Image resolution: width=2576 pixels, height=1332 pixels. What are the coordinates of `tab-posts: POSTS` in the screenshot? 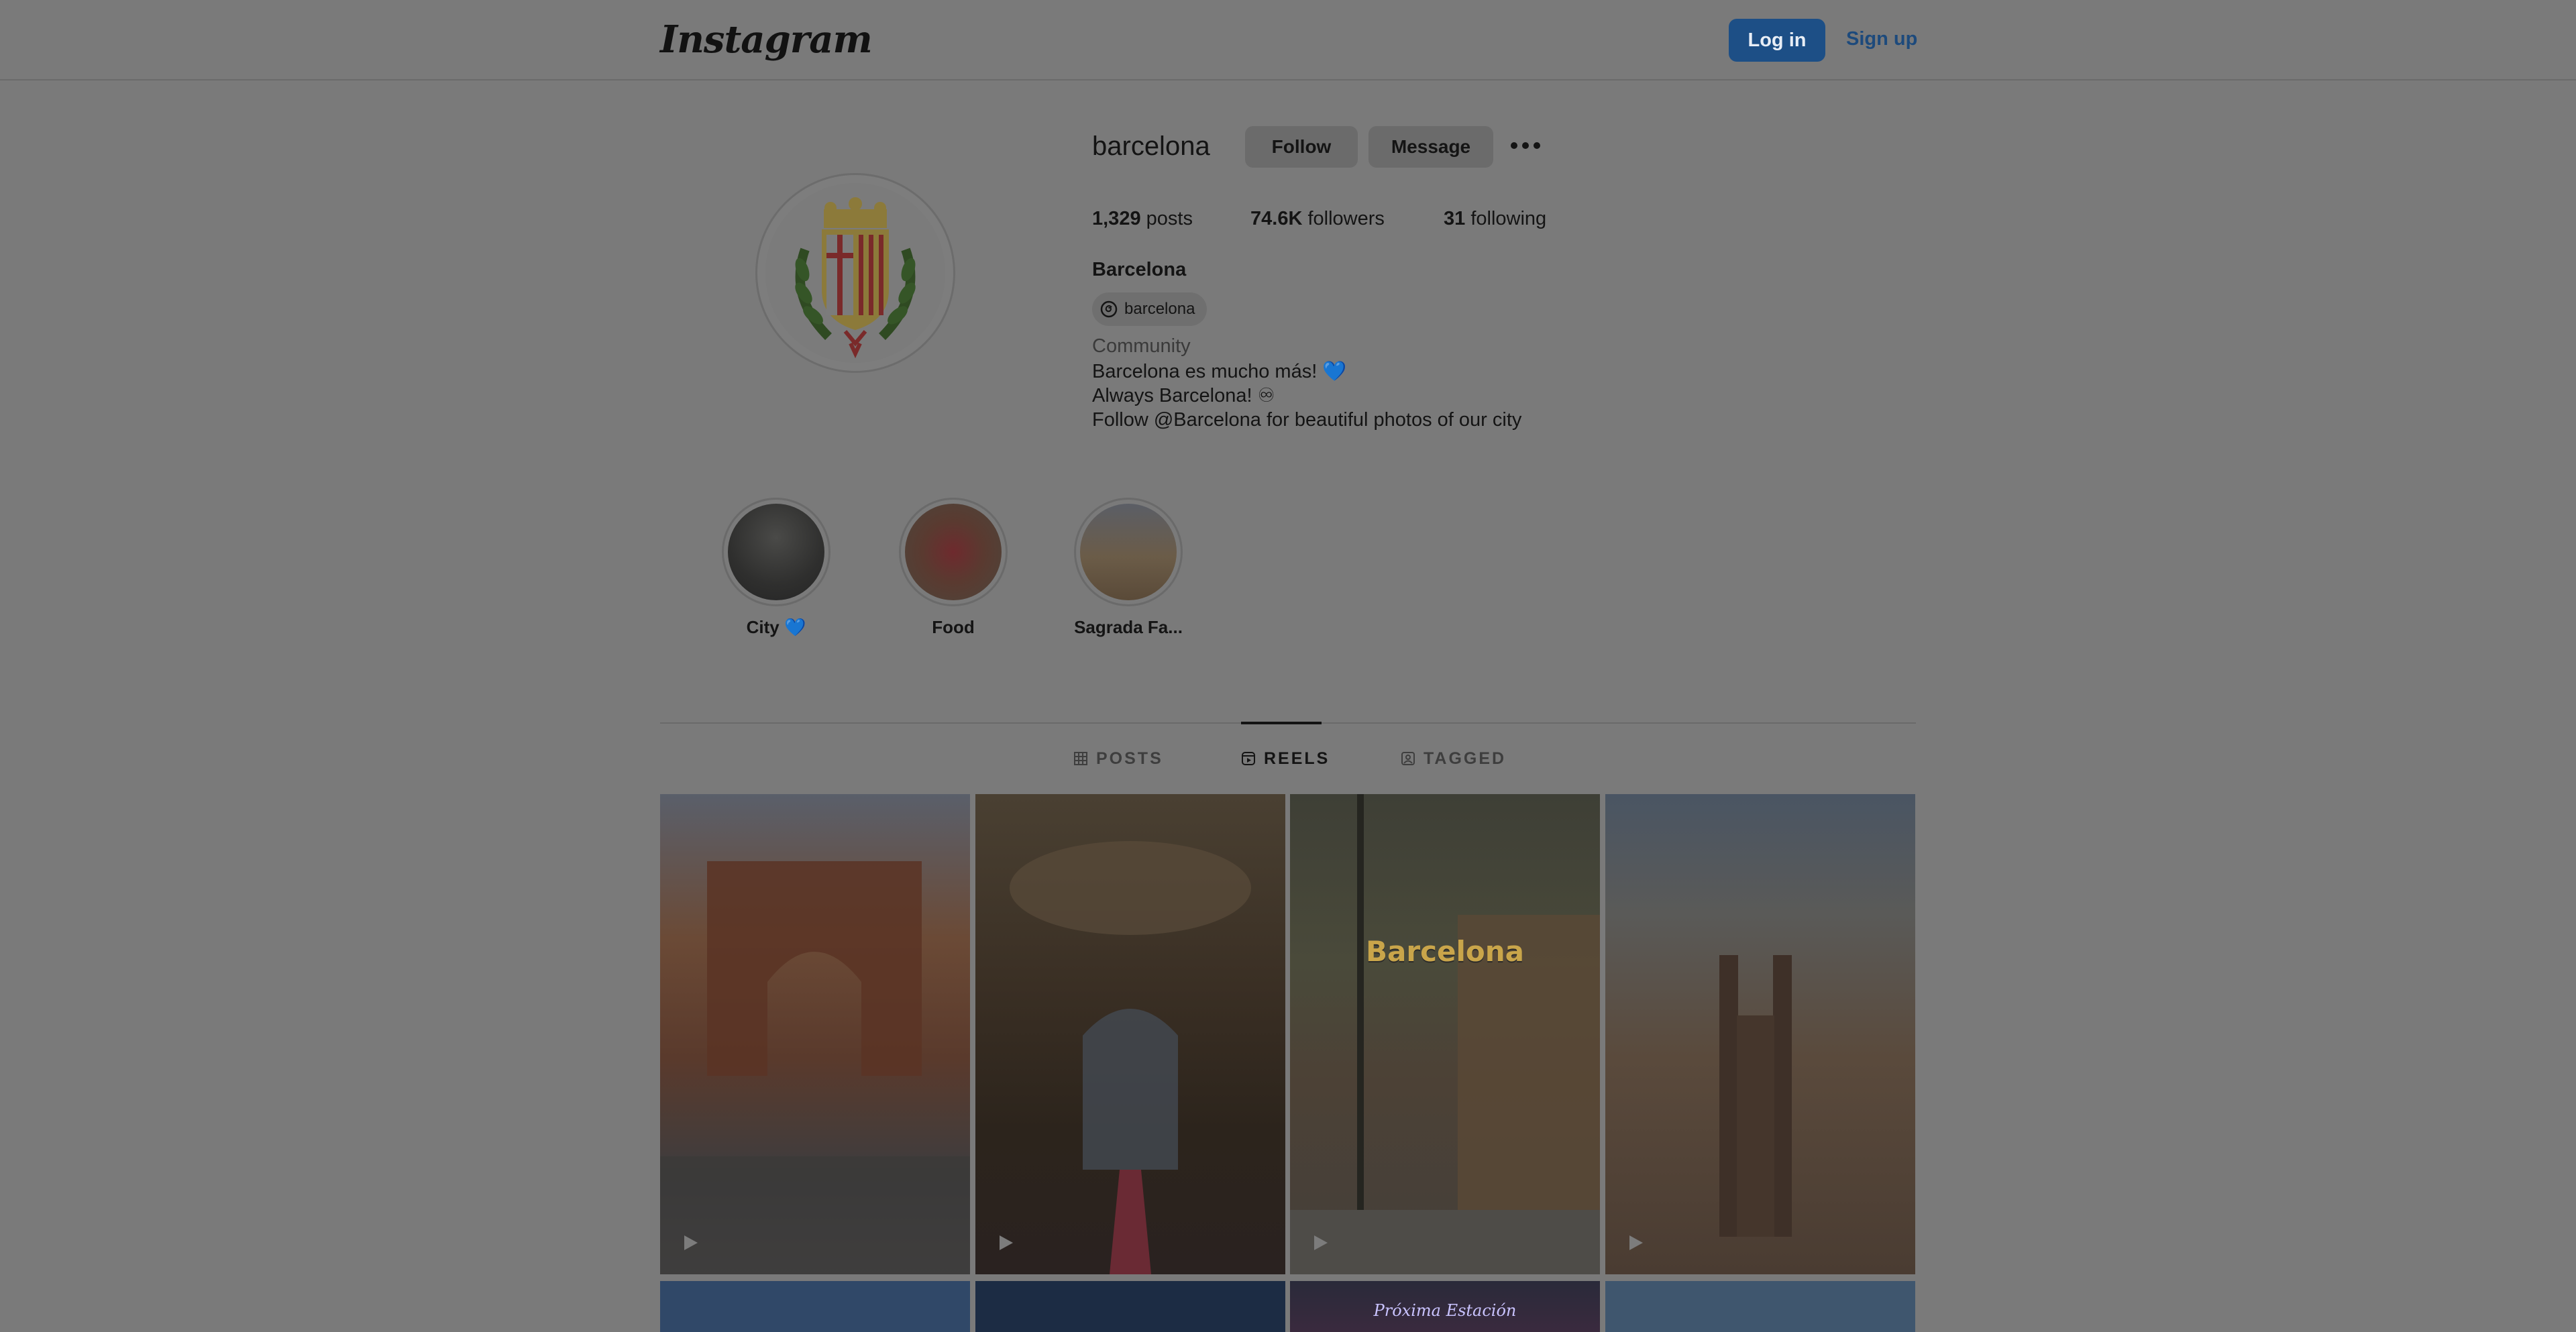 It's located at (1118, 758).